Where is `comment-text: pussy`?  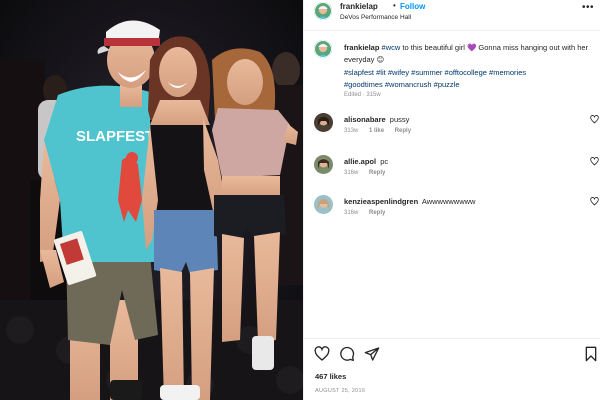
comment-text: pussy is located at coordinates (399, 119).